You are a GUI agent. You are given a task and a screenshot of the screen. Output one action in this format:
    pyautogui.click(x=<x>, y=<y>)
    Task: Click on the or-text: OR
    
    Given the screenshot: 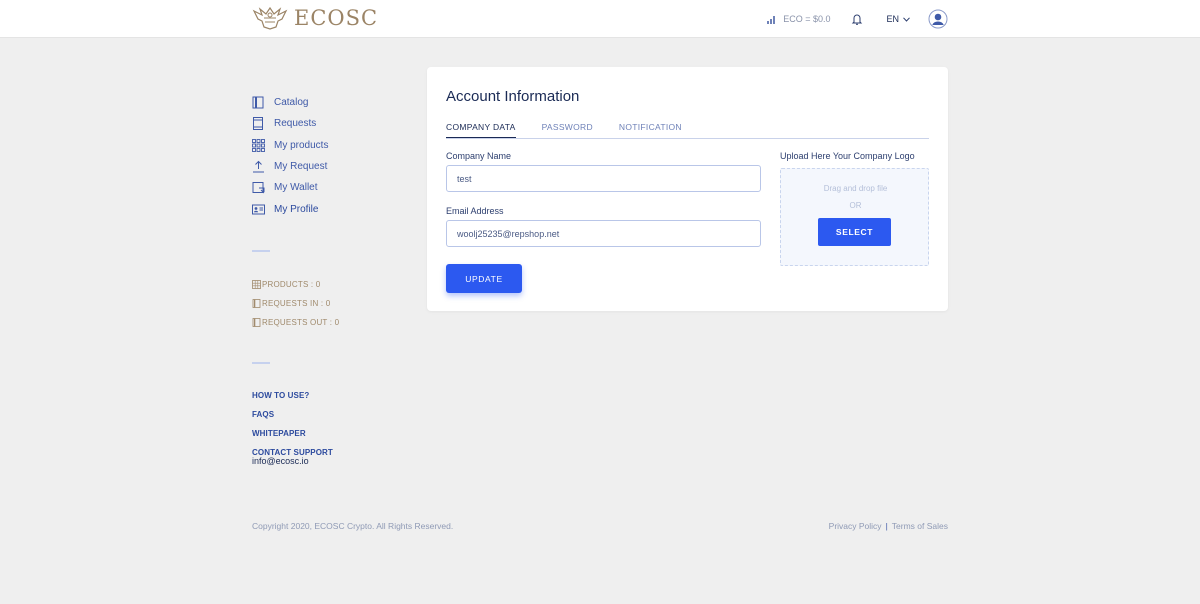 What is the action you would take?
    pyautogui.click(x=855, y=205)
    